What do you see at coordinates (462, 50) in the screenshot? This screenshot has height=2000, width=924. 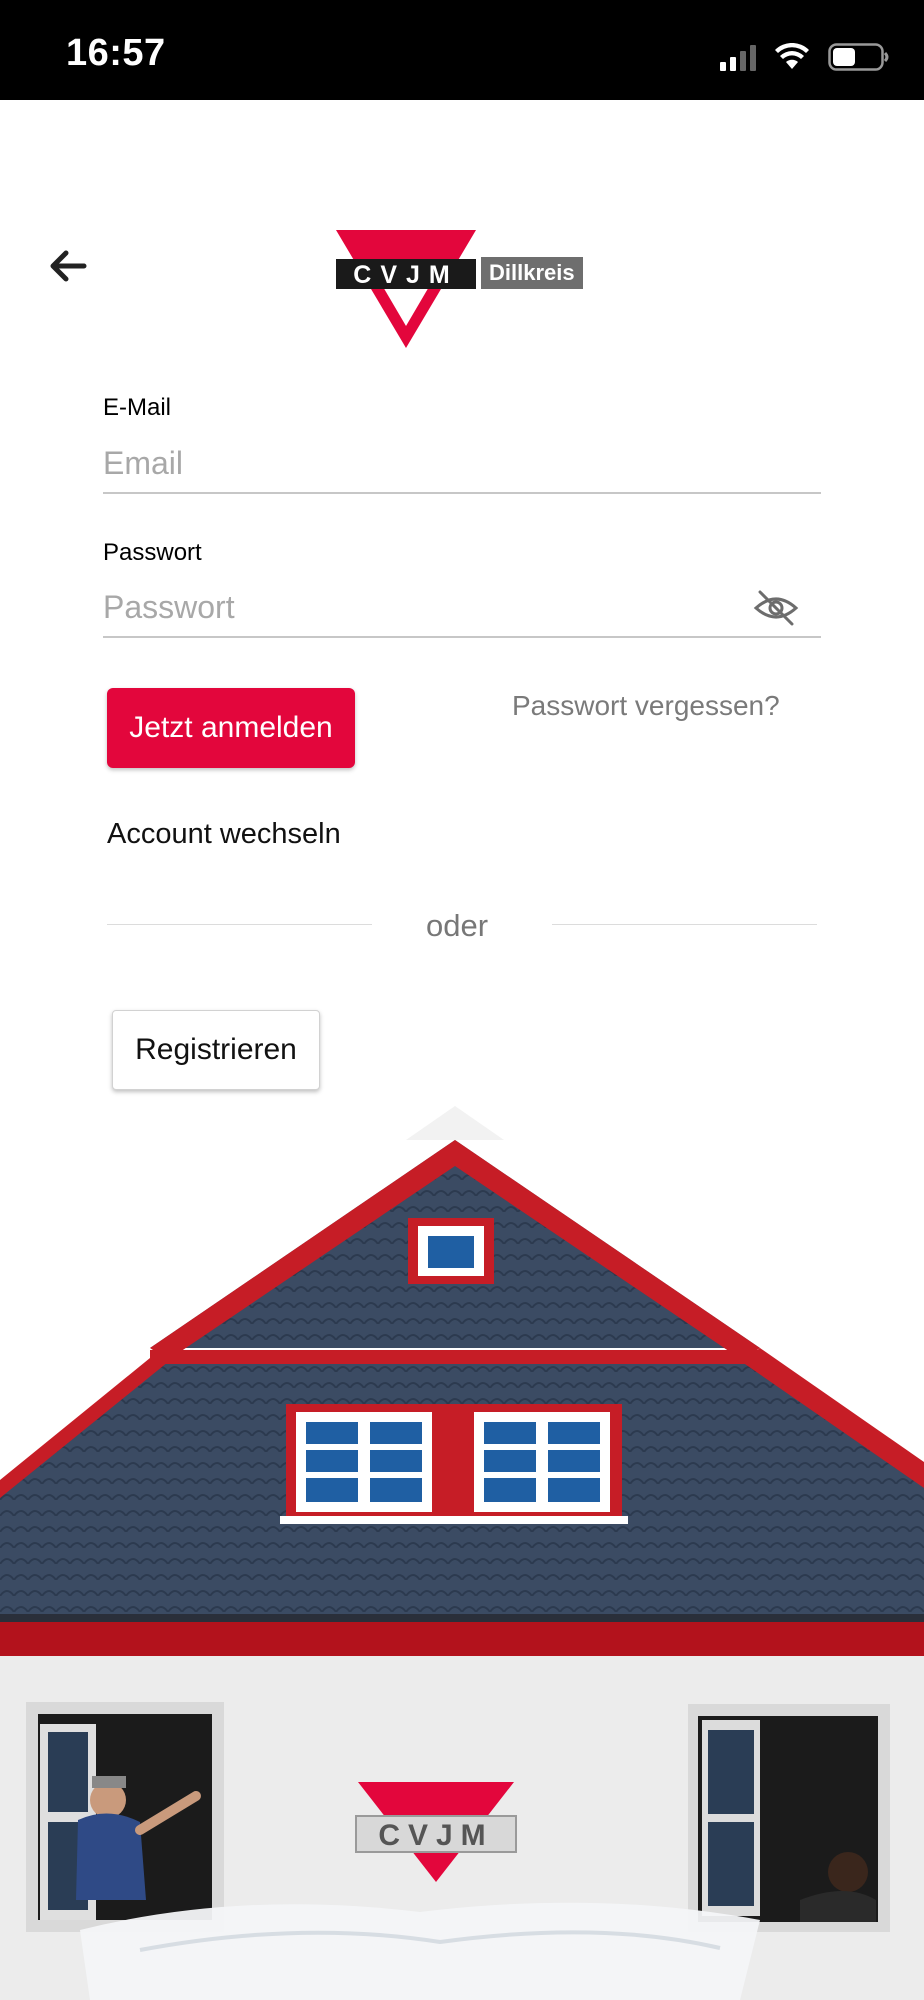 I see `status-bar: 16:57` at bounding box center [462, 50].